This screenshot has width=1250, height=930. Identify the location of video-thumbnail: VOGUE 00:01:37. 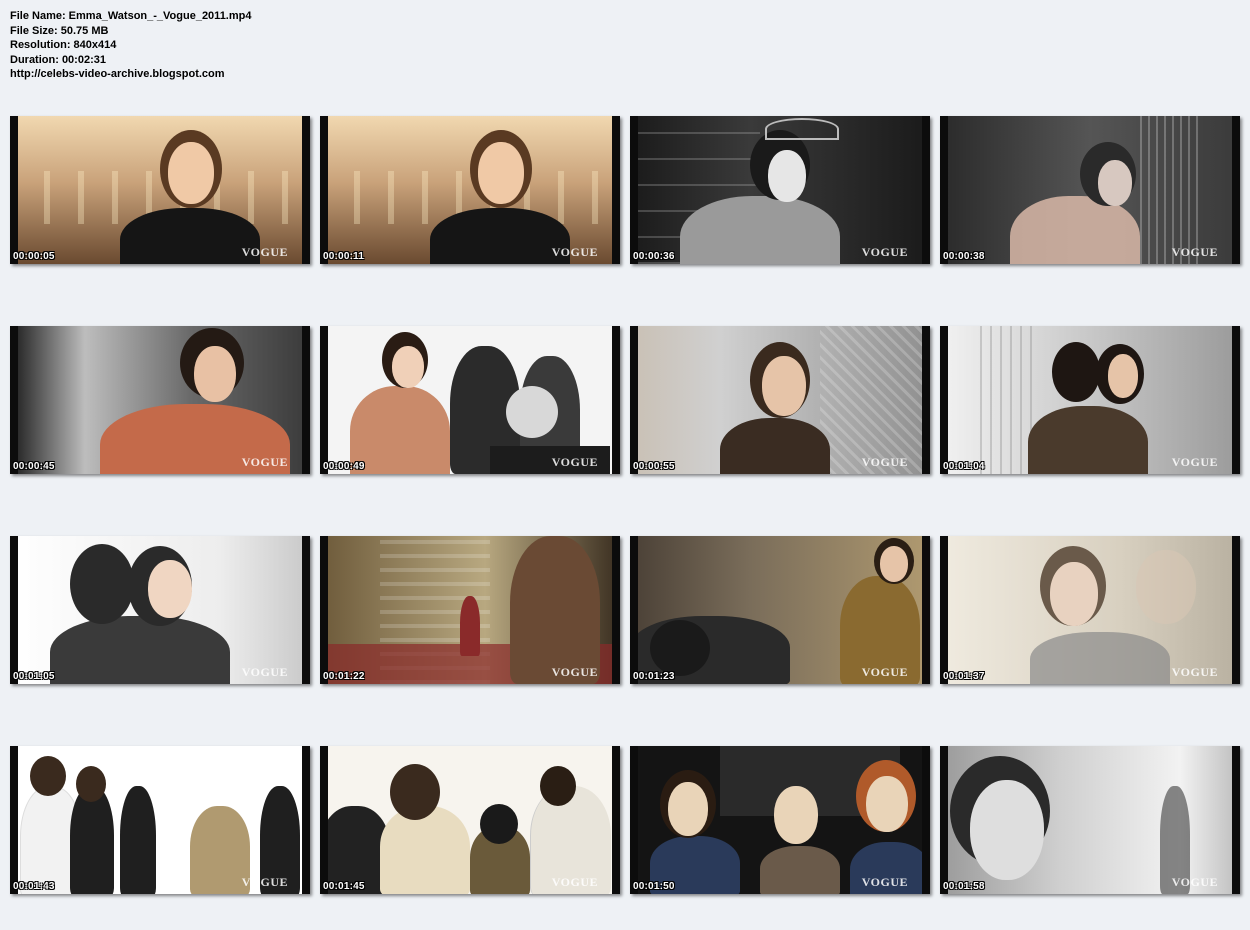
(1090, 610).